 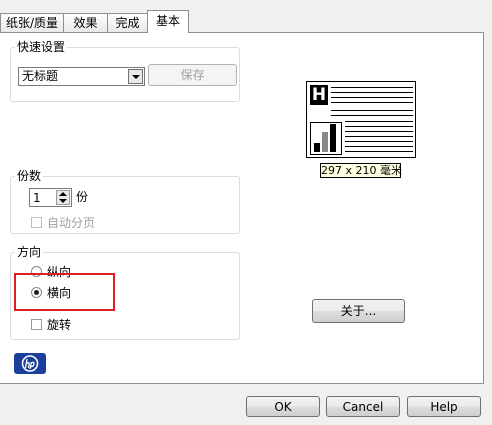 What do you see at coordinates (41, 47) in the screenshot?
I see `quick-settings-legend: 快速设置` at bounding box center [41, 47].